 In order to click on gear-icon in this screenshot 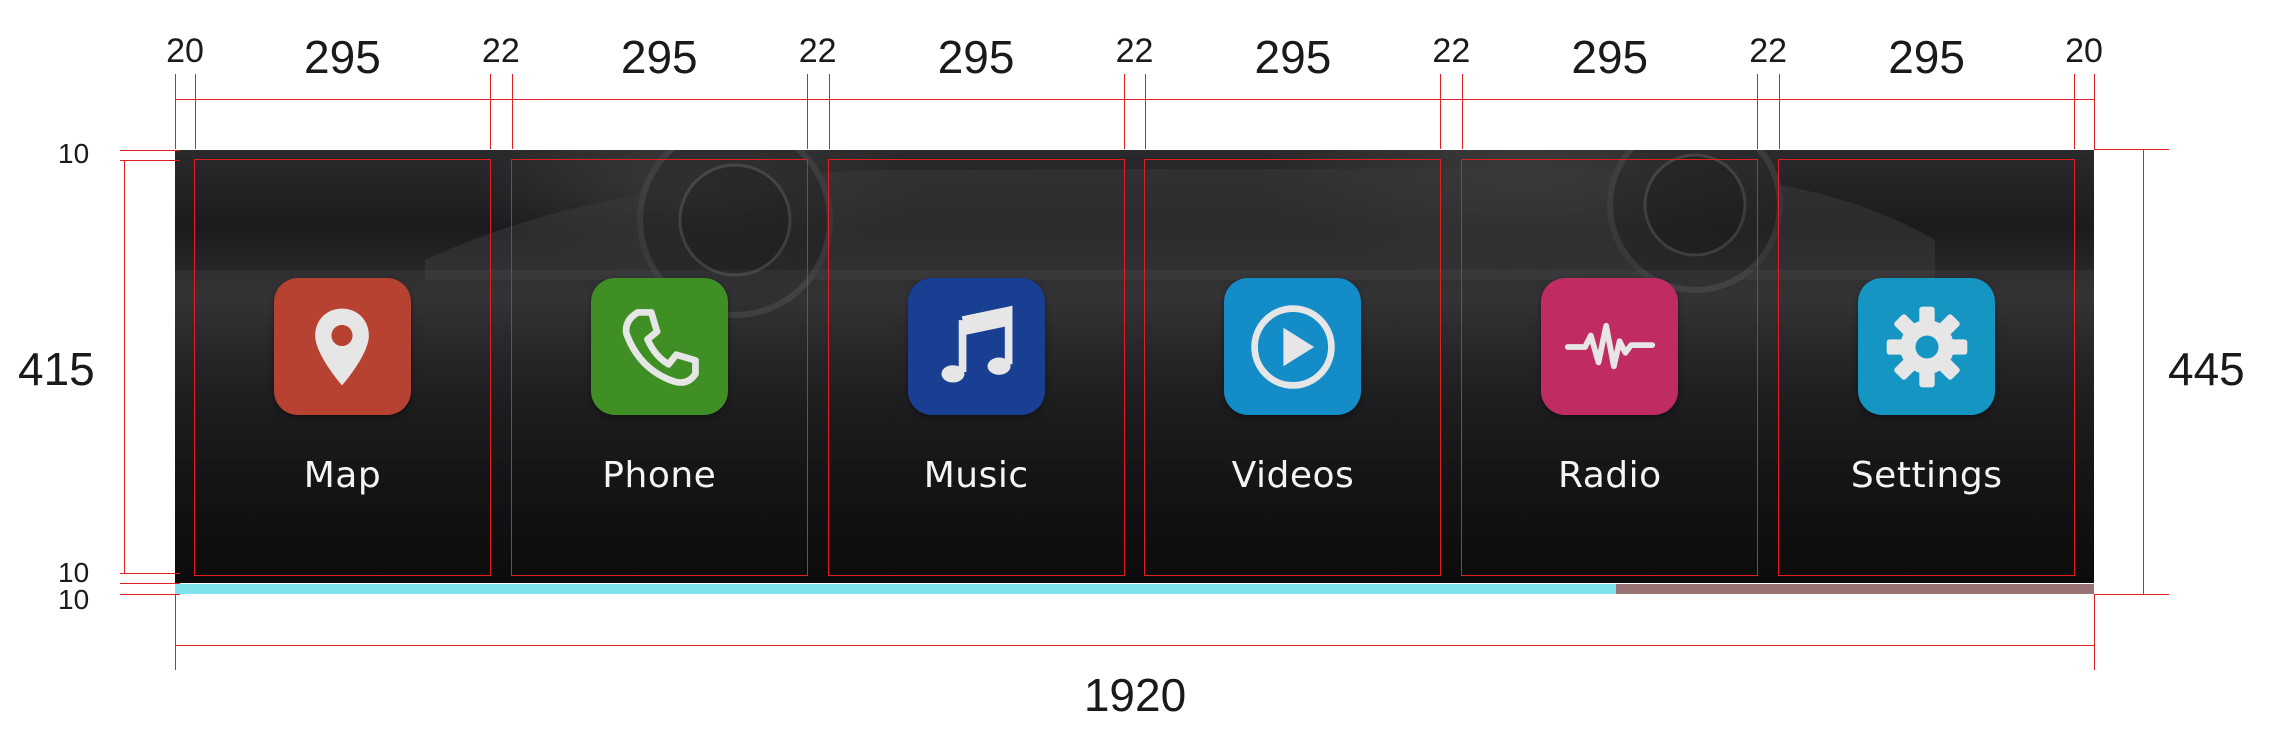, I will do `click(1927, 346)`.